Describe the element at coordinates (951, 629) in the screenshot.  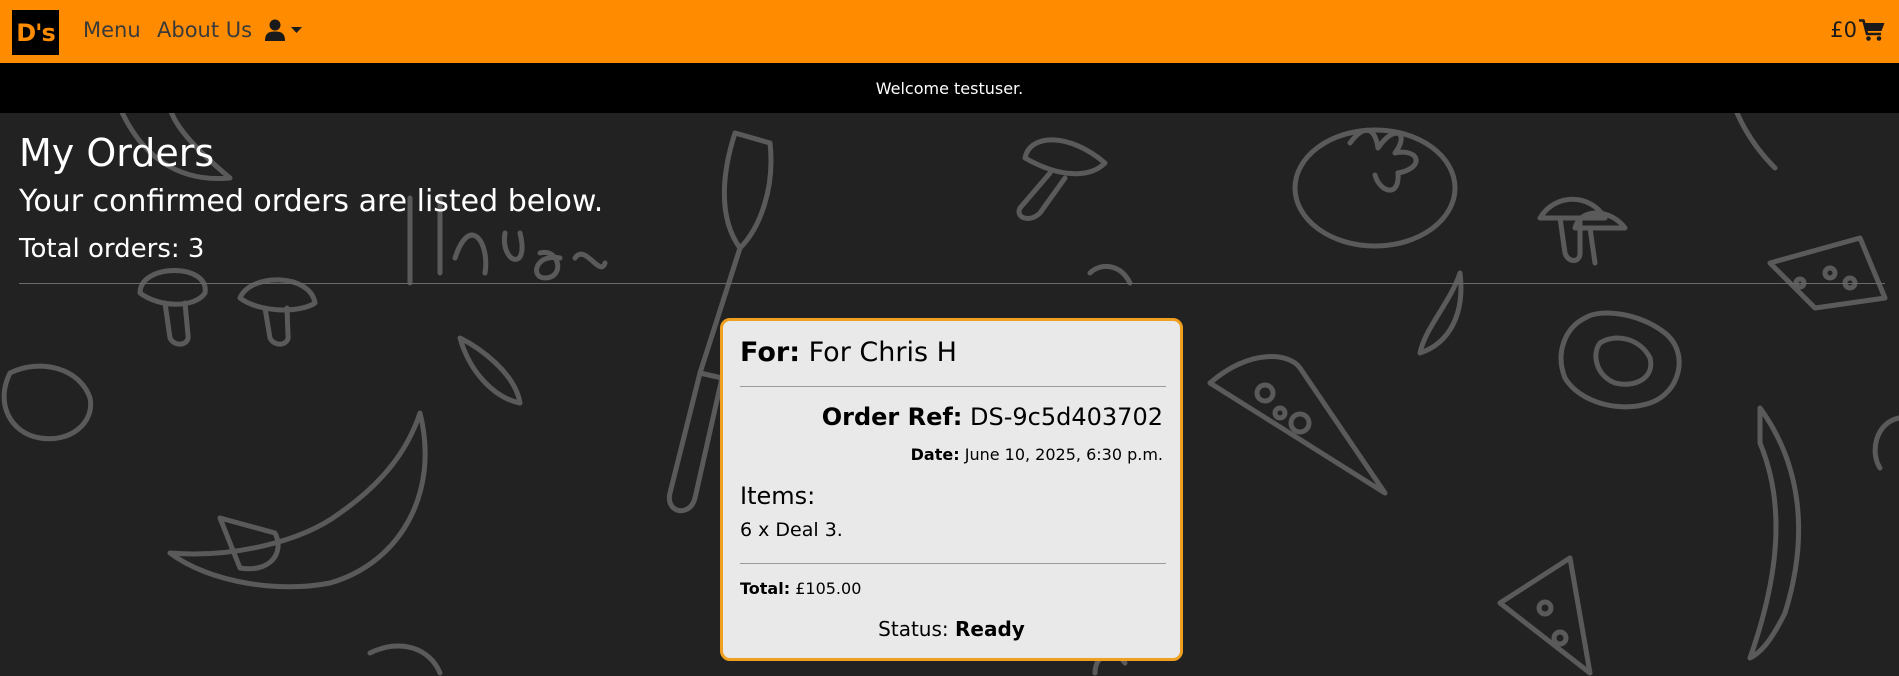
I see `order-status: Status: Ready` at that location.